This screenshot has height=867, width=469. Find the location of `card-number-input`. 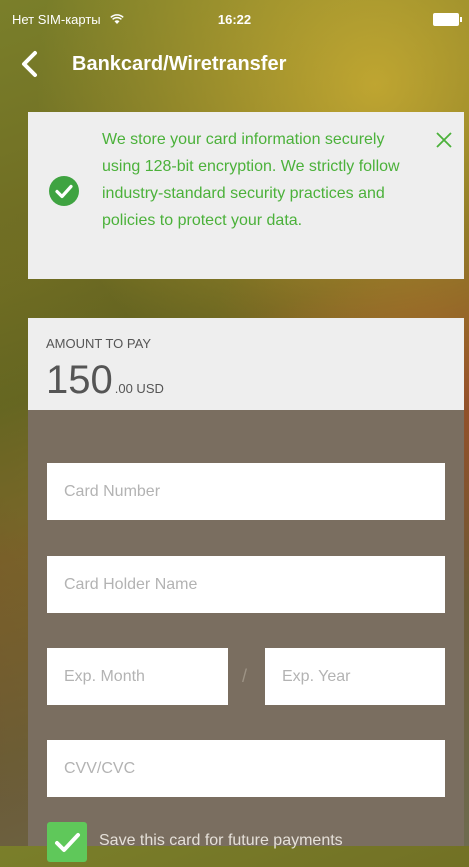

card-number-input is located at coordinates (246, 491).